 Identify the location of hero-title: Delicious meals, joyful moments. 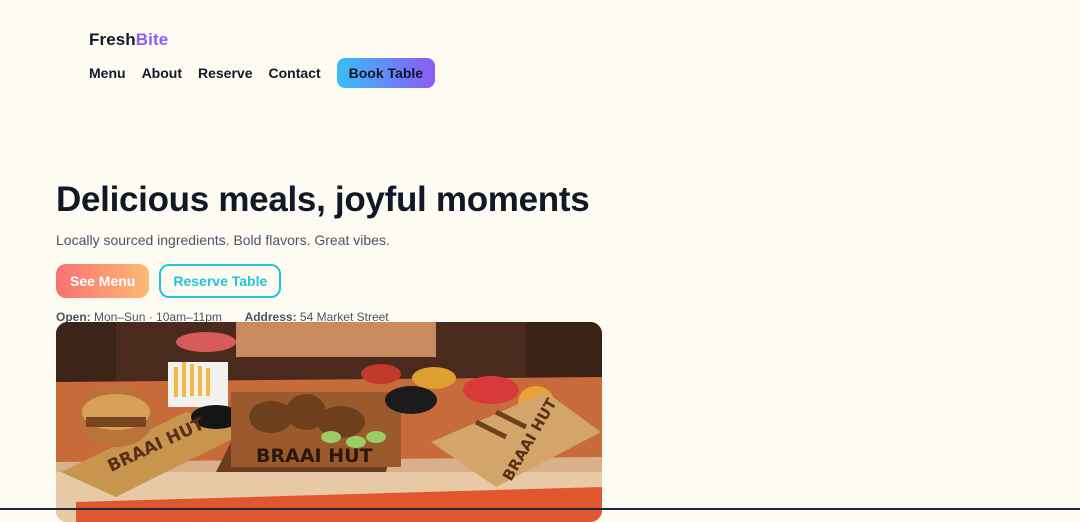
(323, 199).